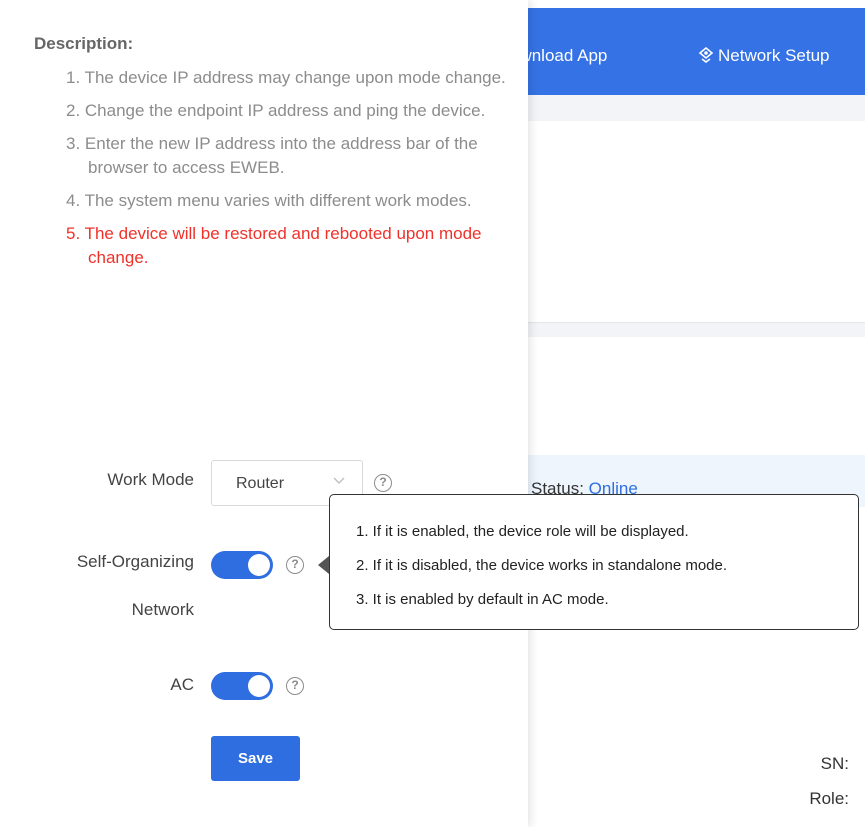 The width and height of the screenshot is (865, 827). I want to click on work-mode-label: Work Mode, so click(150, 479).